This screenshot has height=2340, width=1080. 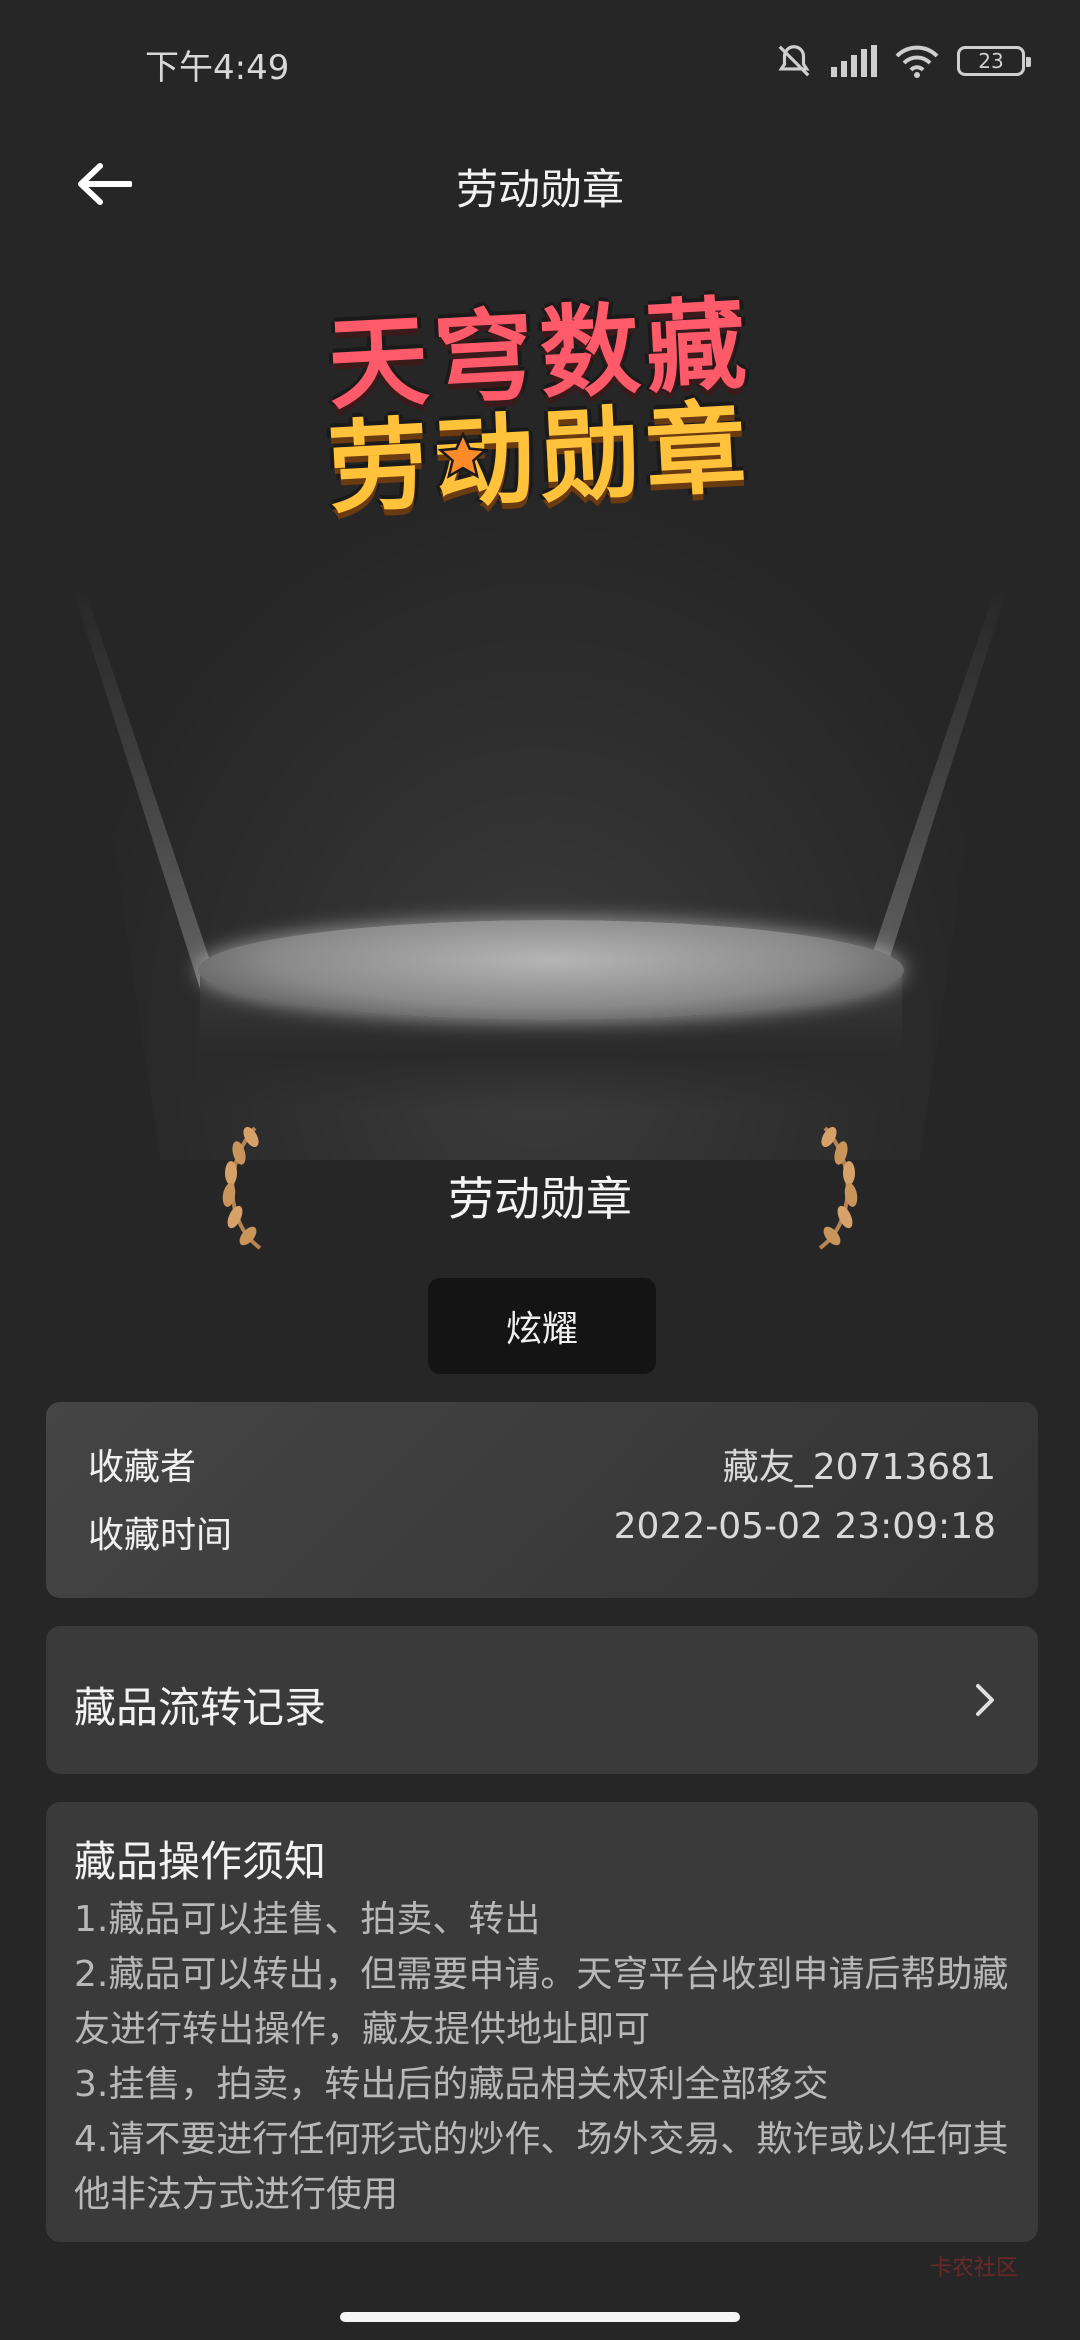 What do you see at coordinates (542, 1700) in the screenshot?
I see `transfer-record-row: 藏品流转记录` at bounding box center [542, 1700].